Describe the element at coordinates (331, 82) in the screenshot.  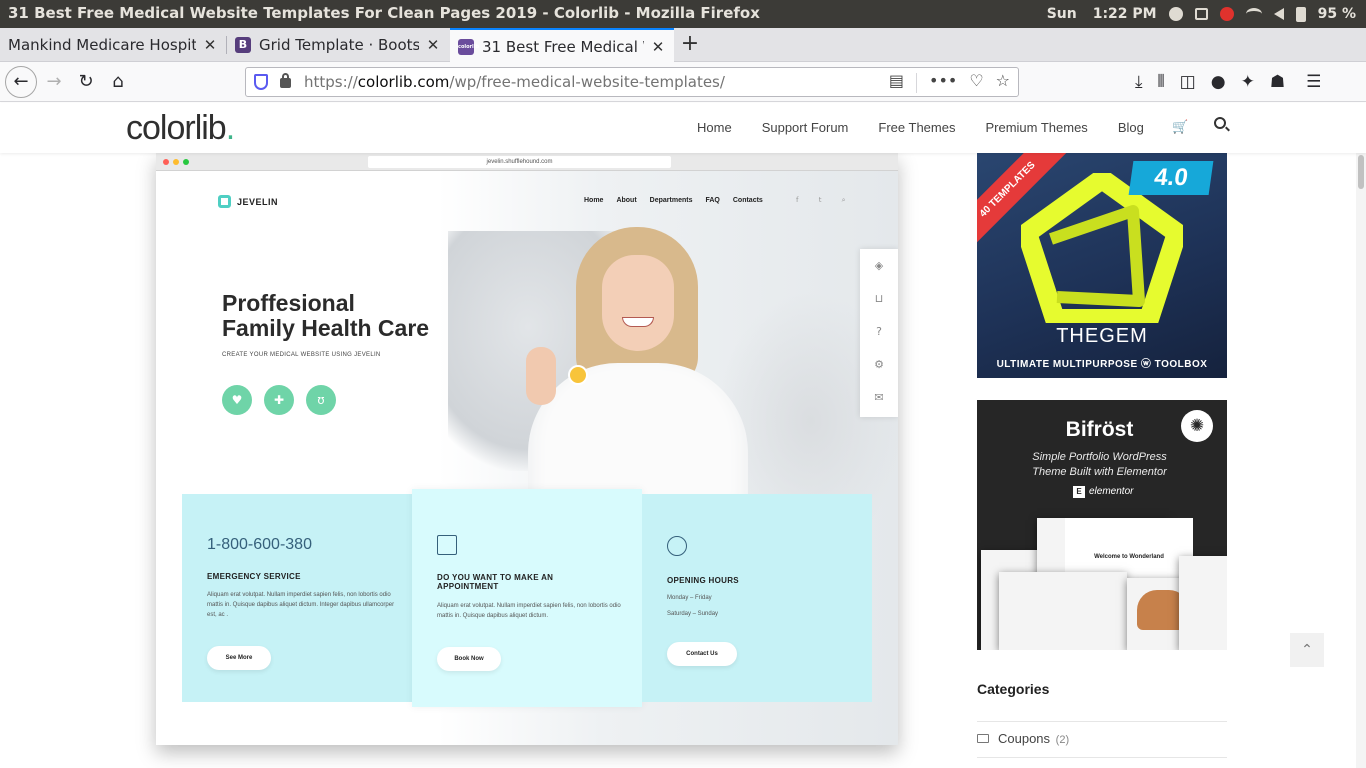
I see `url-prefix: https://` at that location.